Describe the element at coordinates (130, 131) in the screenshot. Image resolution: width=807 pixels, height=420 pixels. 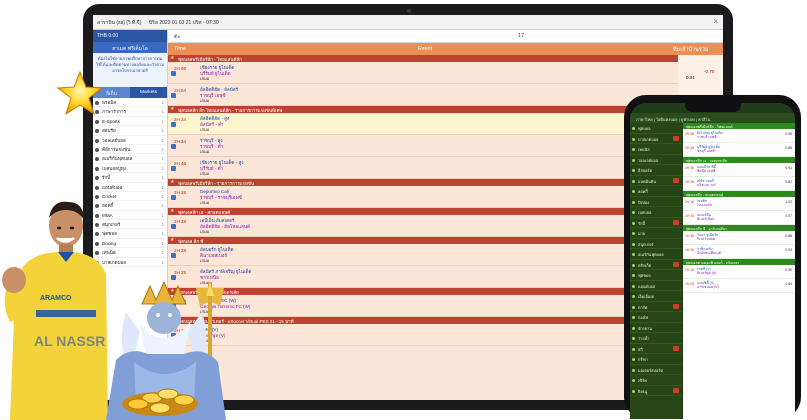
I see `sidebar-sport-item: สอบรัย 1` at that location.